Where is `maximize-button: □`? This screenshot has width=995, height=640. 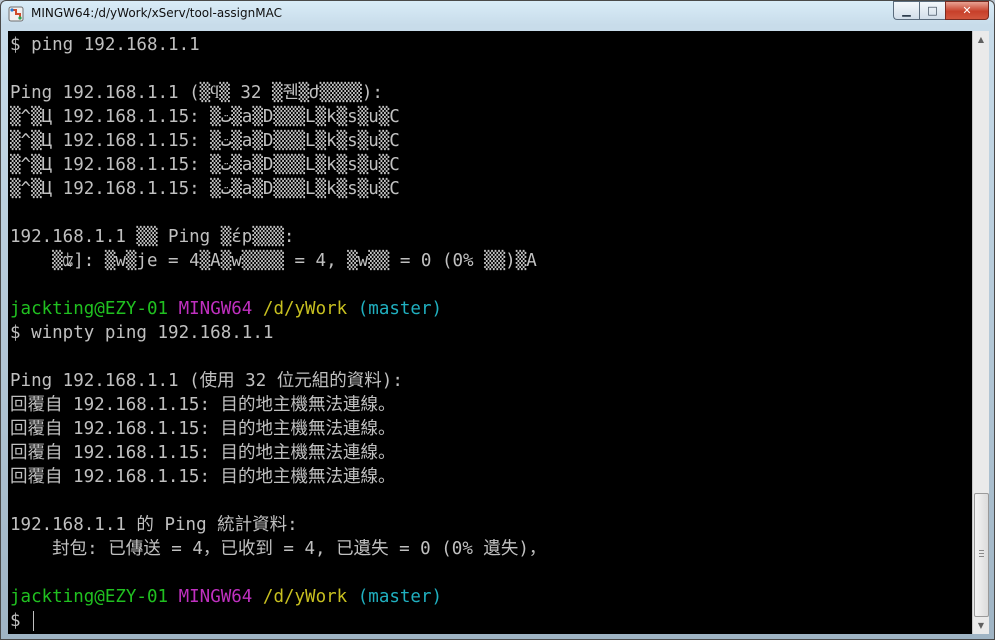
maximize-button: □ is located at coordinates (932, 10).